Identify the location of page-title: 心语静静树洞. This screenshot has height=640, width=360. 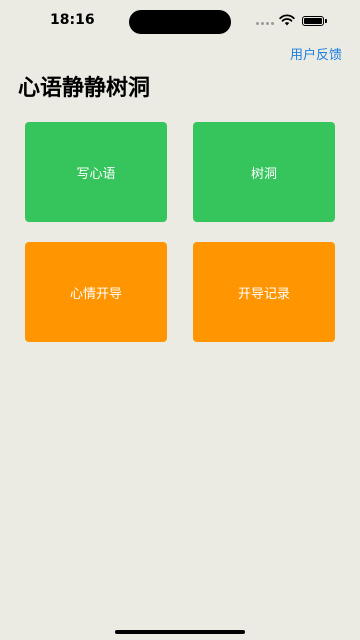
(84, 88).